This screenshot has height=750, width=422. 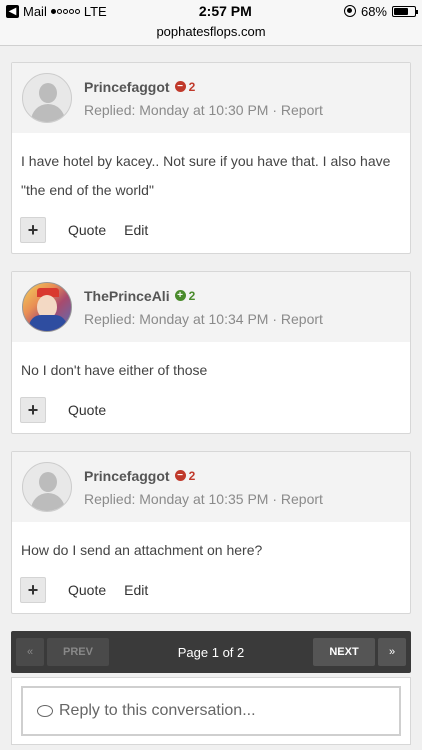 I want to click on reputation-badge: + 2, so click(x=185, y=295).